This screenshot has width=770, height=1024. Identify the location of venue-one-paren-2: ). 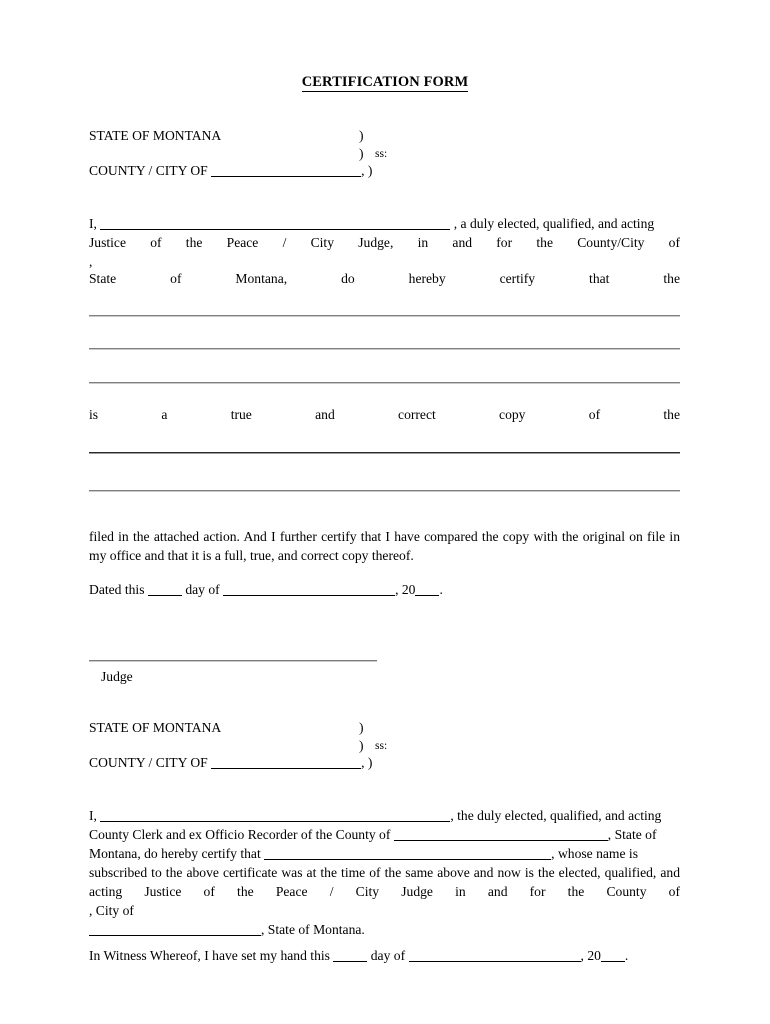
(361, 153).